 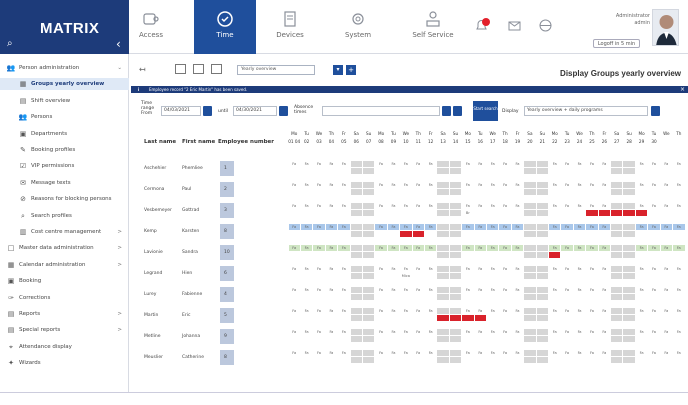 I want to click on date-from-field: 04/03/2021, so click(x=181, y=111).